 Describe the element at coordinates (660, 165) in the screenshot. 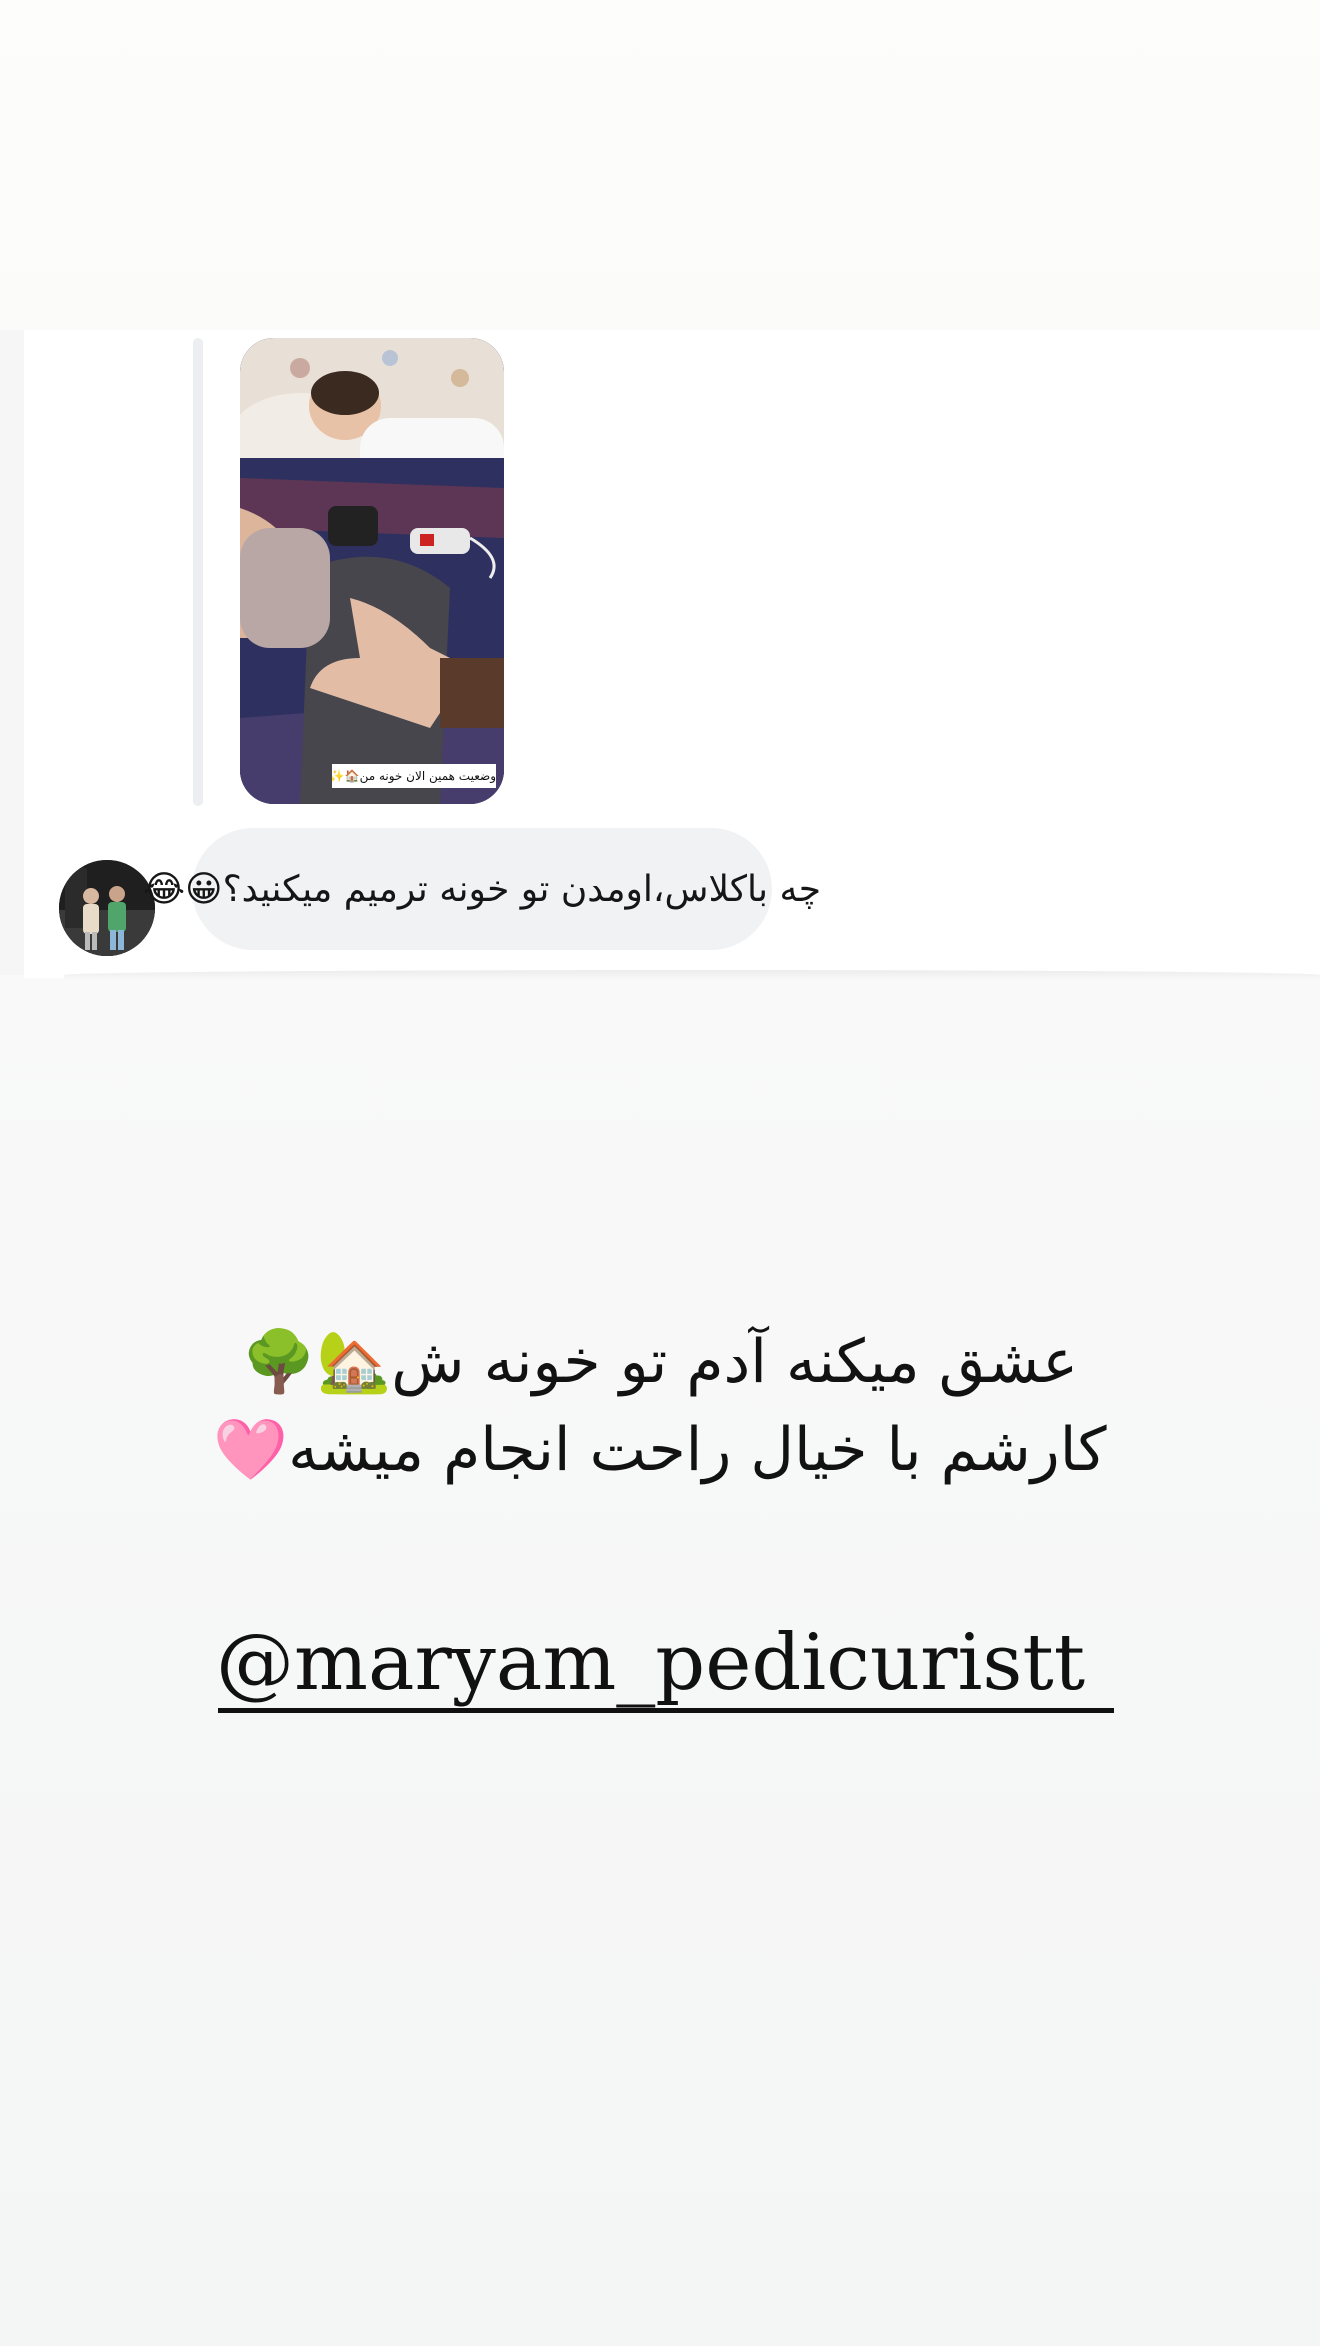

I see `story-background-top` at that location.